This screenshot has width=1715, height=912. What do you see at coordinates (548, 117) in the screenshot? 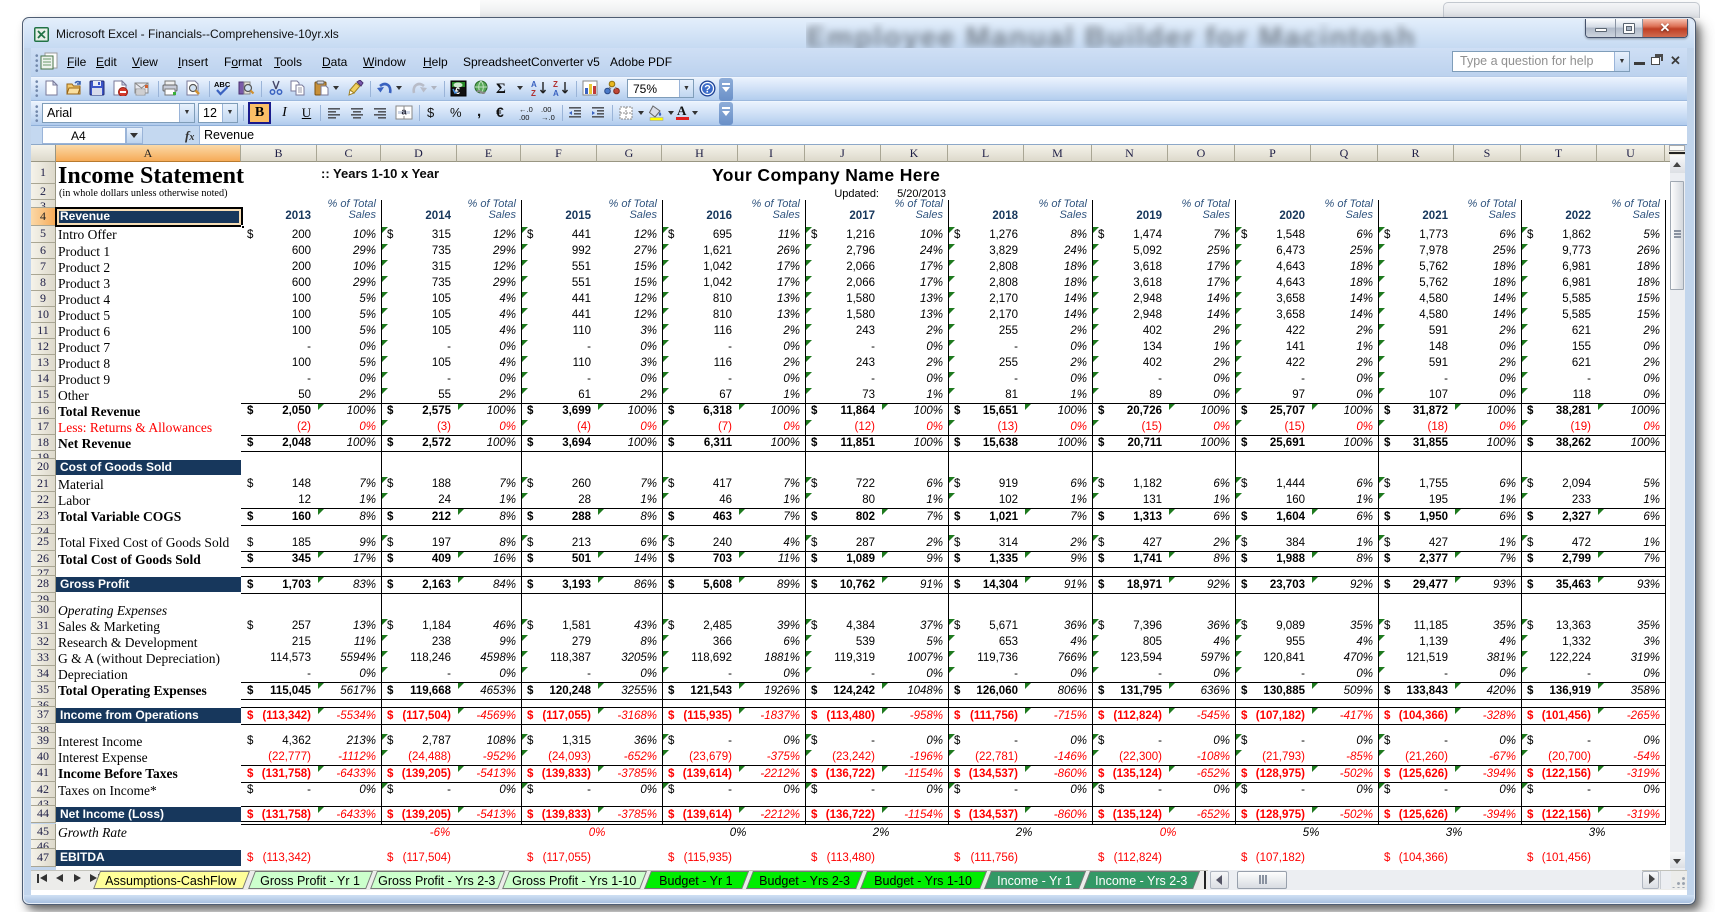
I see `svg-text: →.0` at bounding box center [548, 117].